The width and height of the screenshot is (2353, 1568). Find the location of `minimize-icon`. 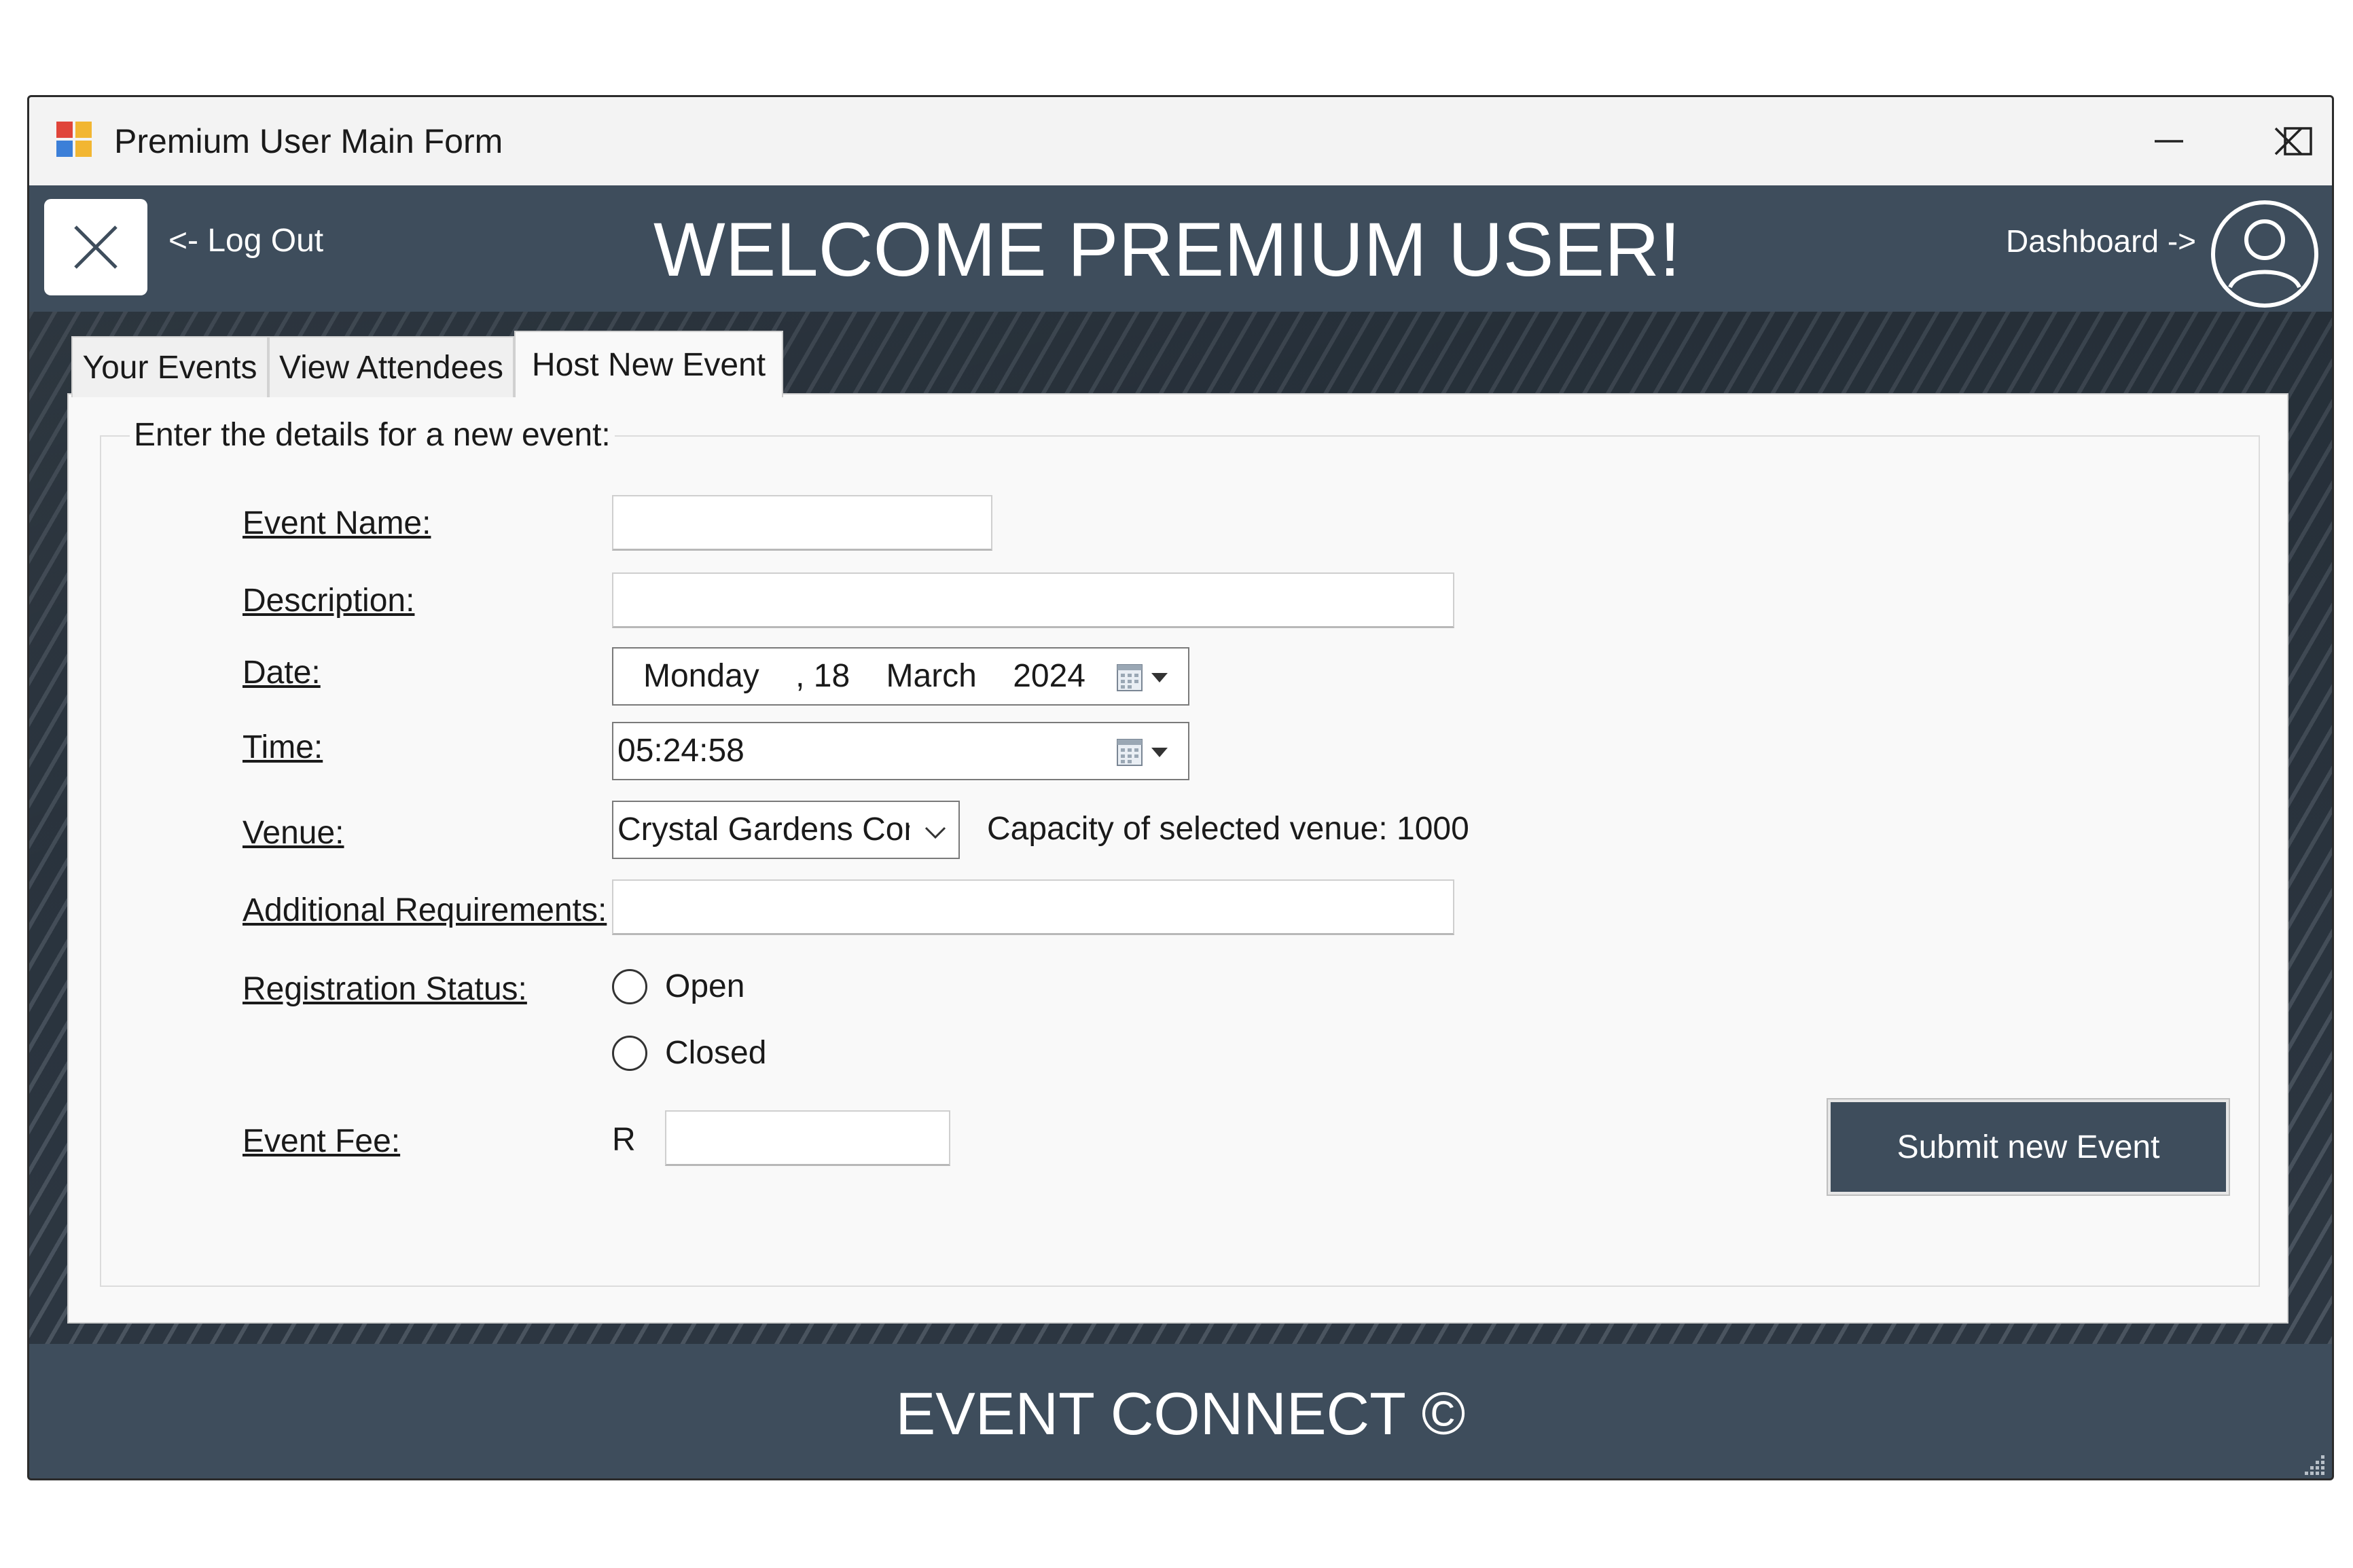

minimize-icon is located at coordinates (2169, 141).